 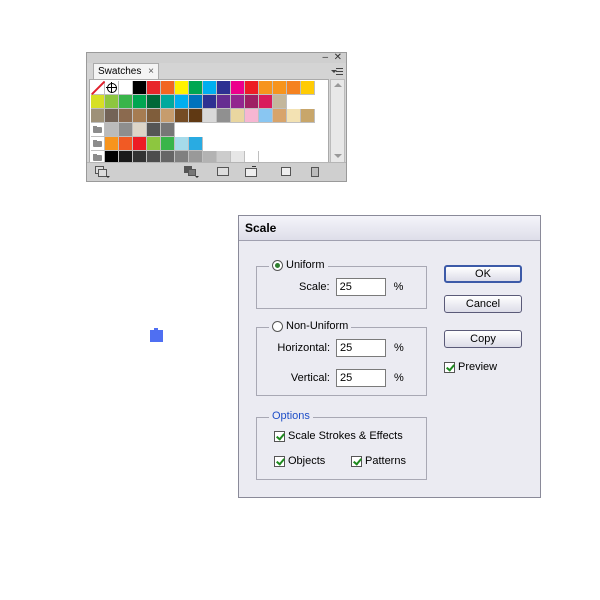 I want to click on registration-swatch, so click(x=112, y=88).